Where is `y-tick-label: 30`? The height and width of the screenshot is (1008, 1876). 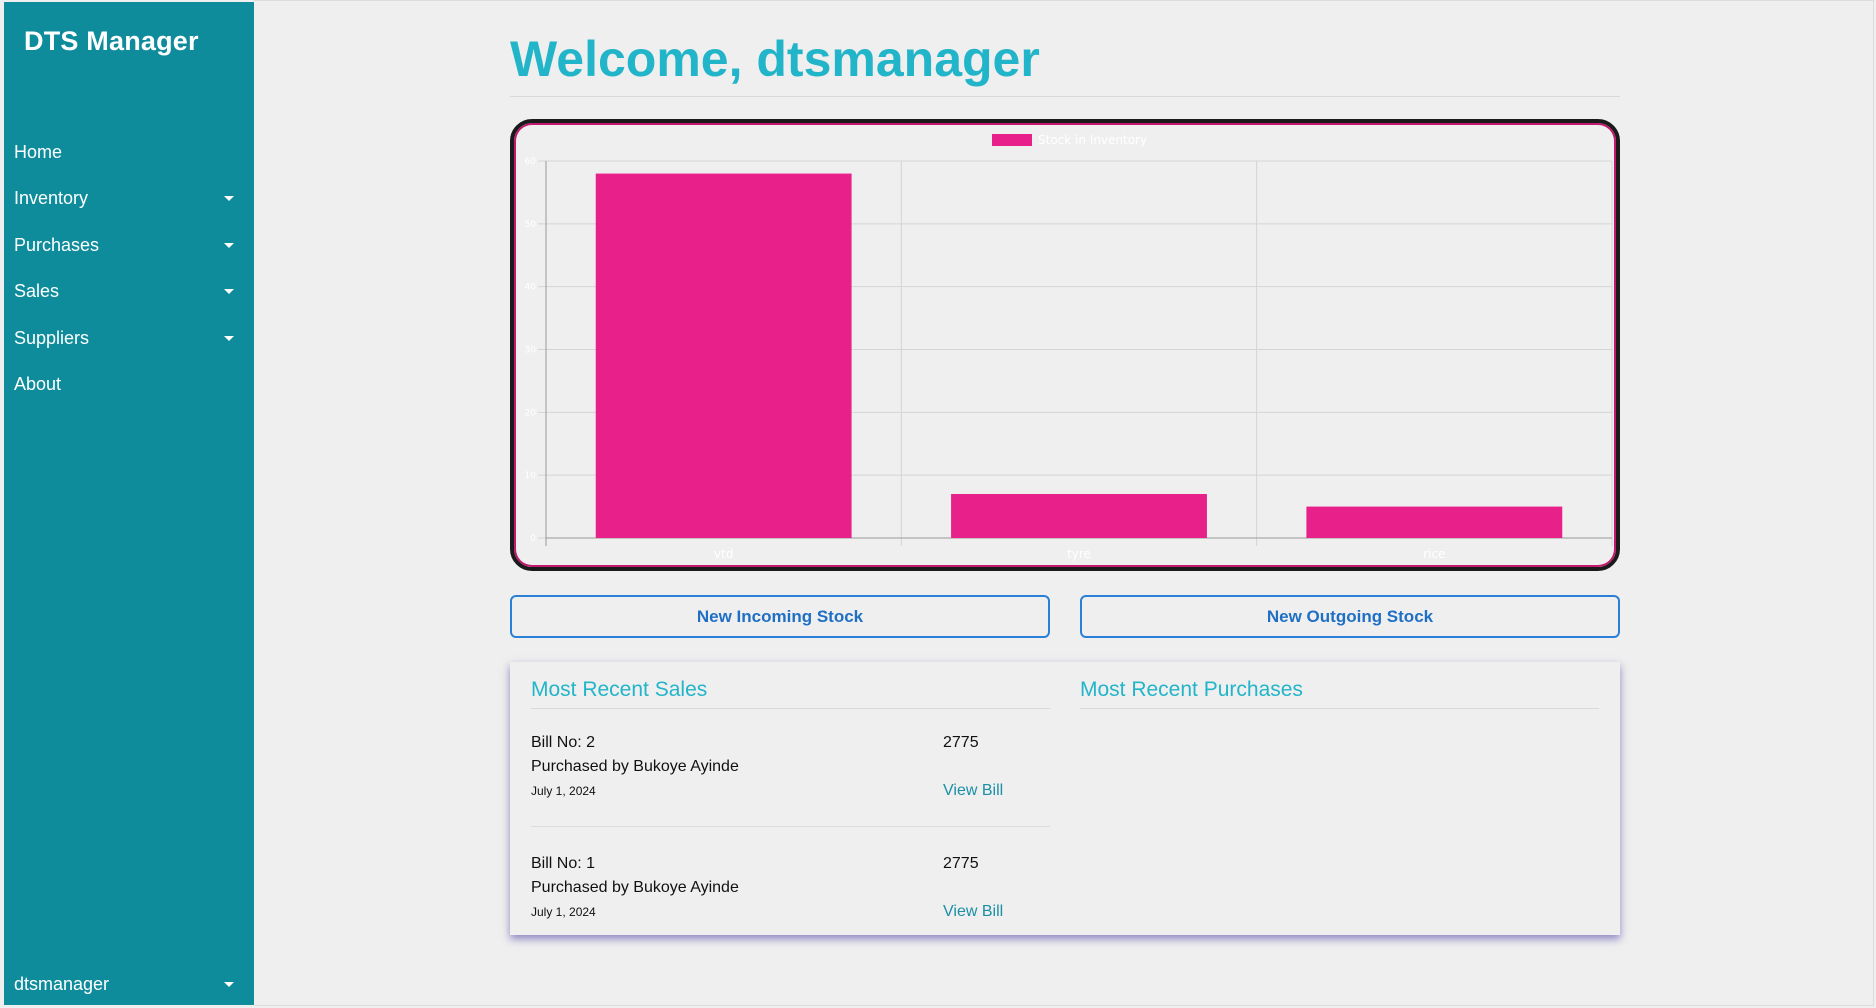 y-tick-label: 30 is located at coordinates (531, 351).